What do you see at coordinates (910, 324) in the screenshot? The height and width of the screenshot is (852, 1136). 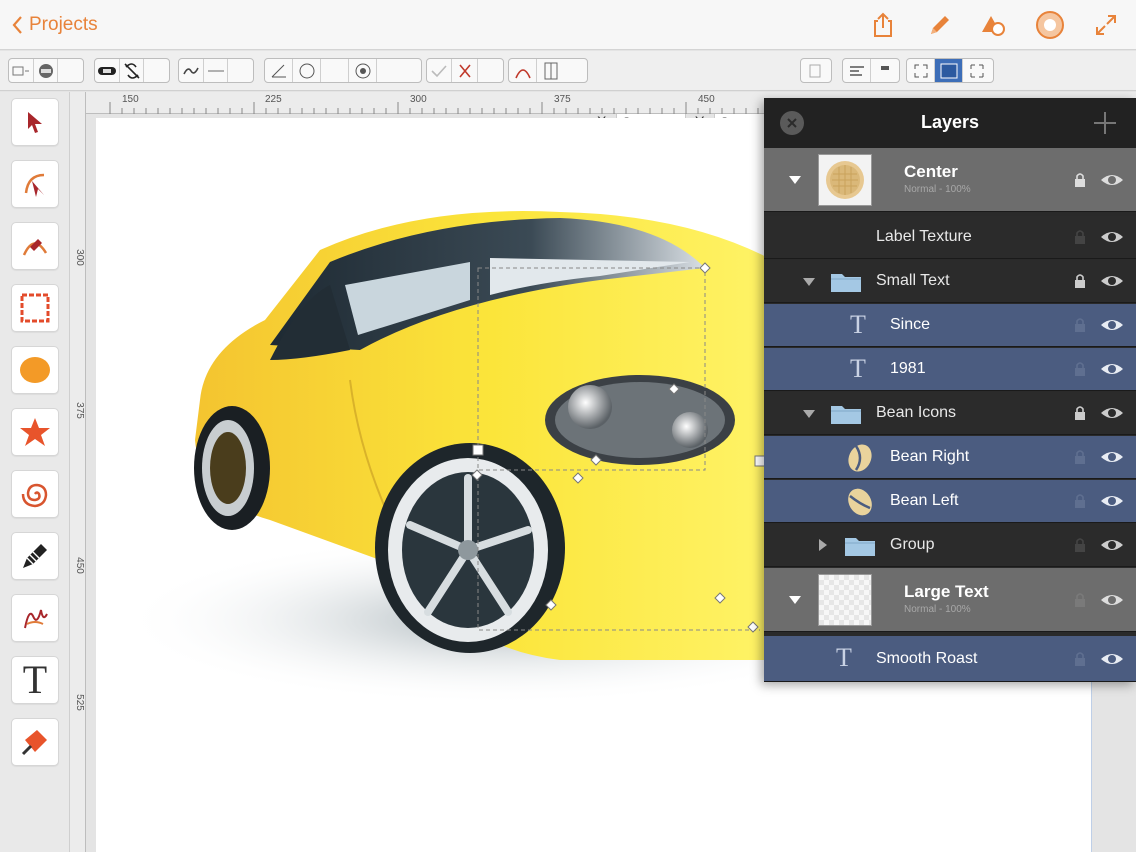 I see `layer-name: Since` at bounding box center [910, 324].